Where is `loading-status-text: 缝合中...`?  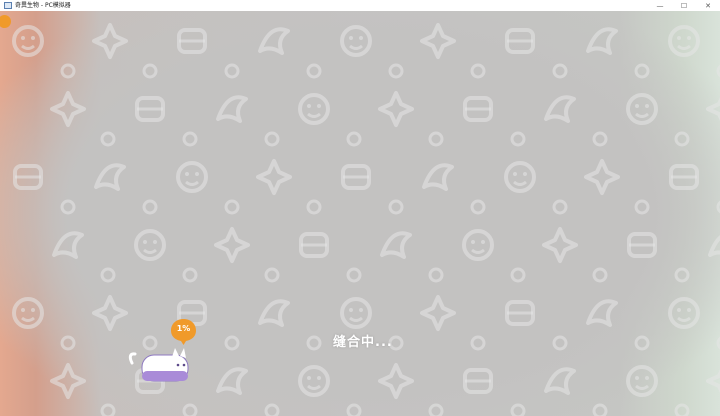 loading-status-text: 缝合中... is located at coordinates (363, 342).